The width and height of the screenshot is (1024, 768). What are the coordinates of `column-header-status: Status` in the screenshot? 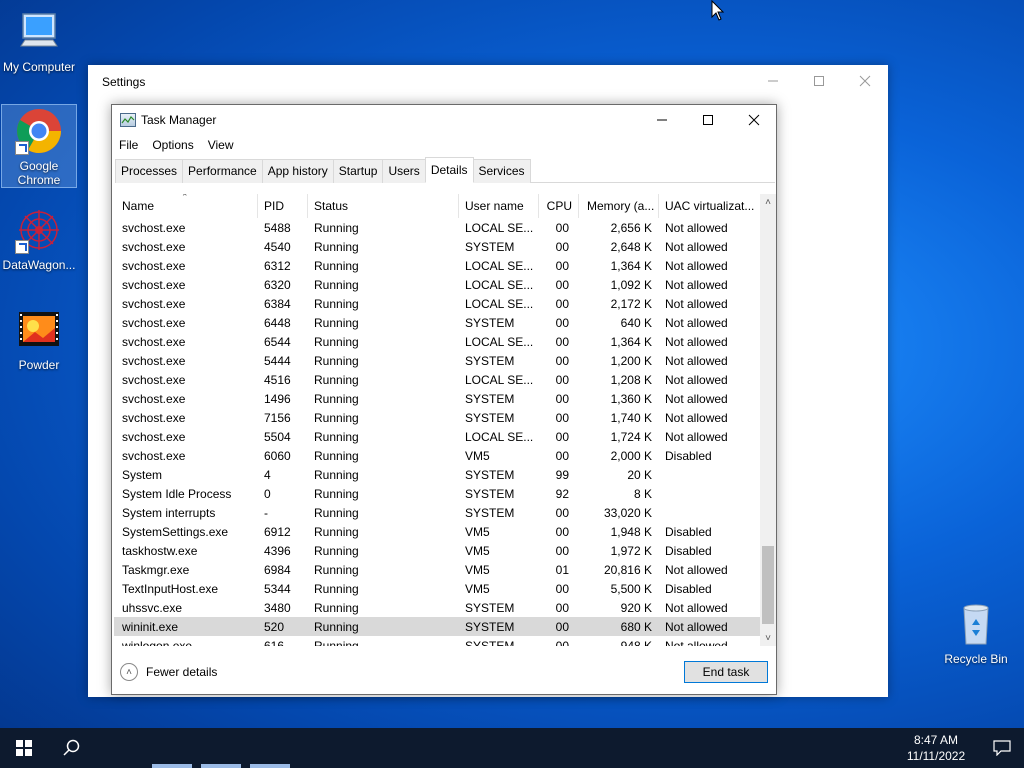 It's located at (383, 206).